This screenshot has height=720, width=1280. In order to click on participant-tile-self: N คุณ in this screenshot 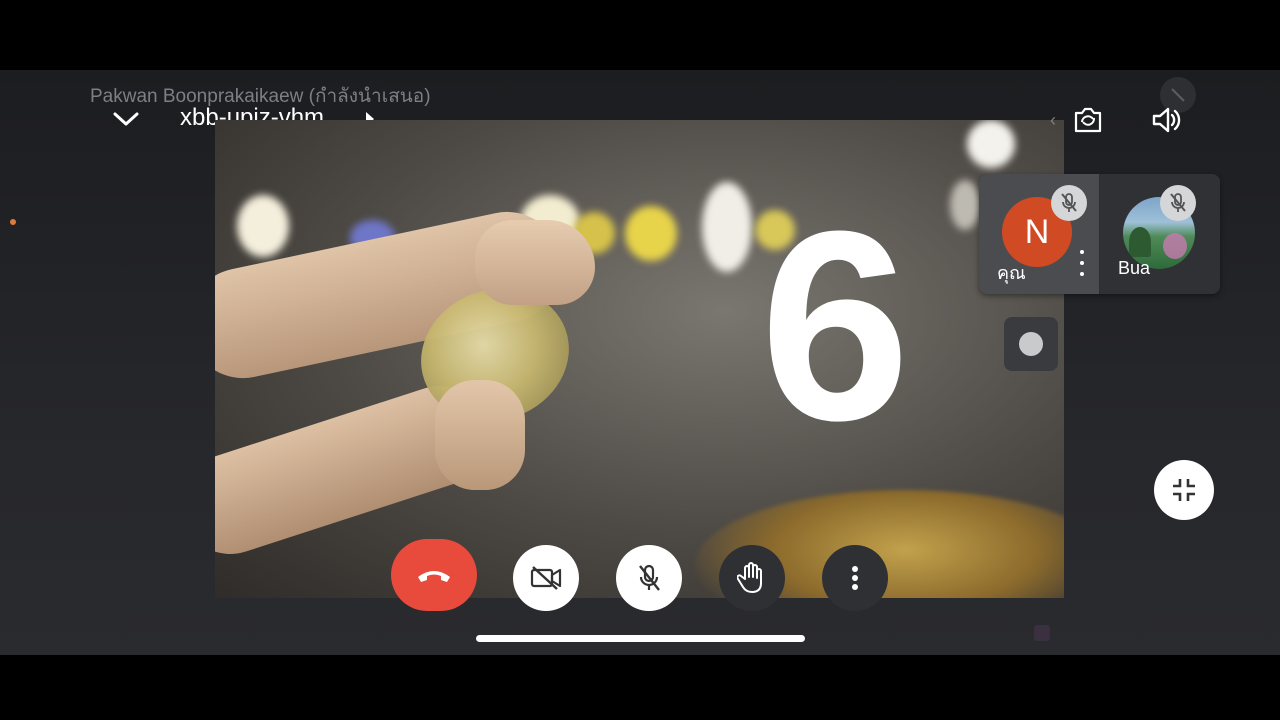, I will do `click(1039, 234)`.